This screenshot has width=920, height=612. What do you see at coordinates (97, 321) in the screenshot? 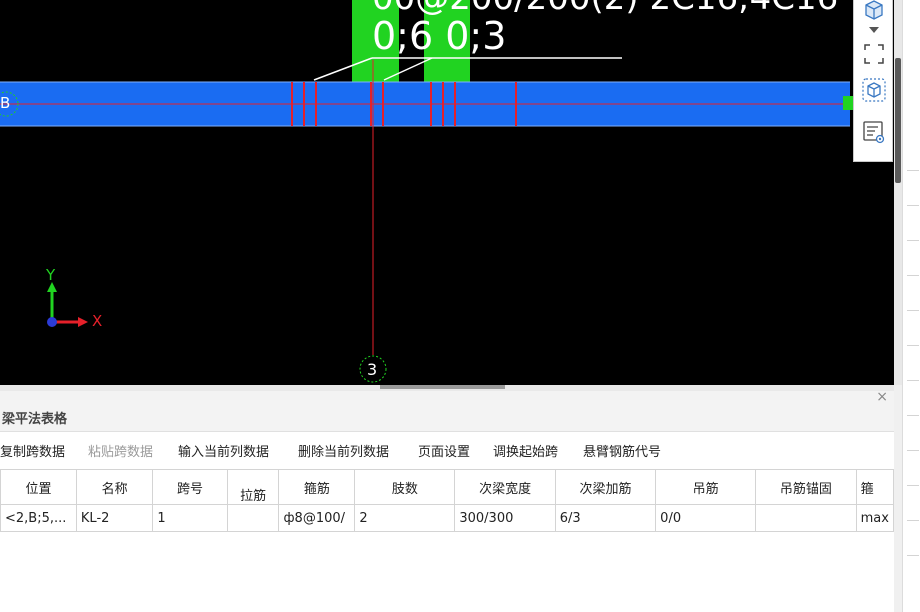
I see `x-axis-label: X` at bounding box center [97, 321].